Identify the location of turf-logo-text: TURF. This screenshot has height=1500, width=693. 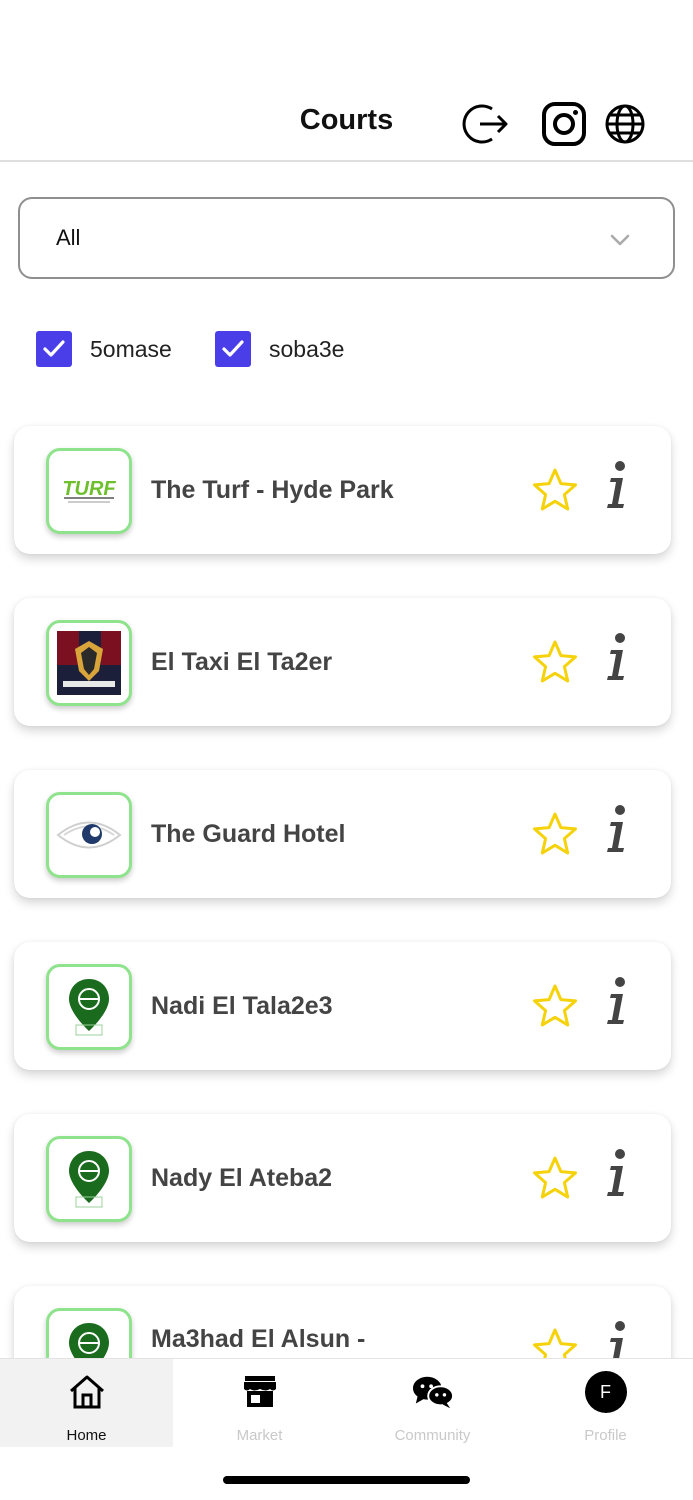
(89, 489).